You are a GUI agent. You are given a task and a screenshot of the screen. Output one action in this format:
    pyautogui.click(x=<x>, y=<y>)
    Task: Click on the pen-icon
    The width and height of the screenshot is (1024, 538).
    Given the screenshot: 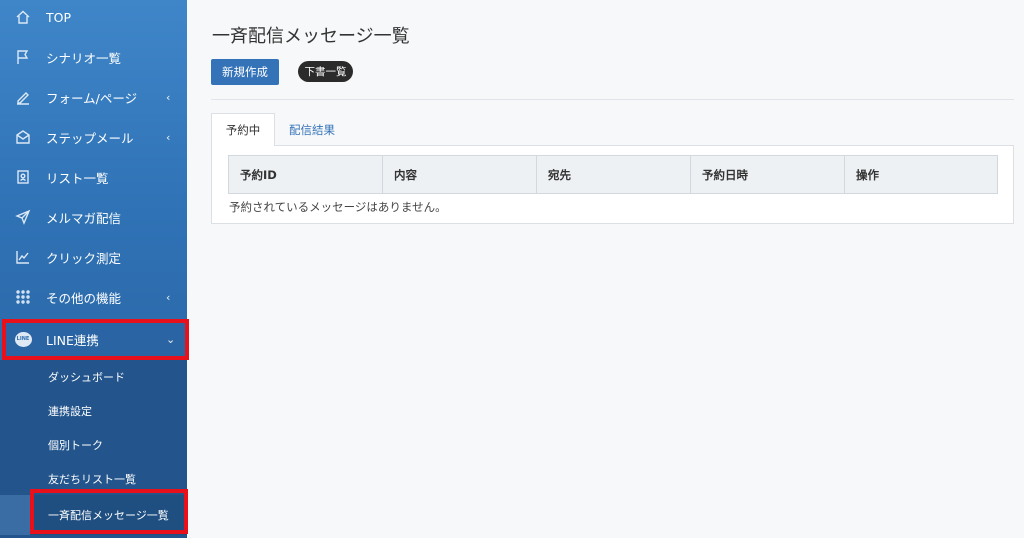 What is the action you would take?
    pyautogui.click(x=23, y=97)
    